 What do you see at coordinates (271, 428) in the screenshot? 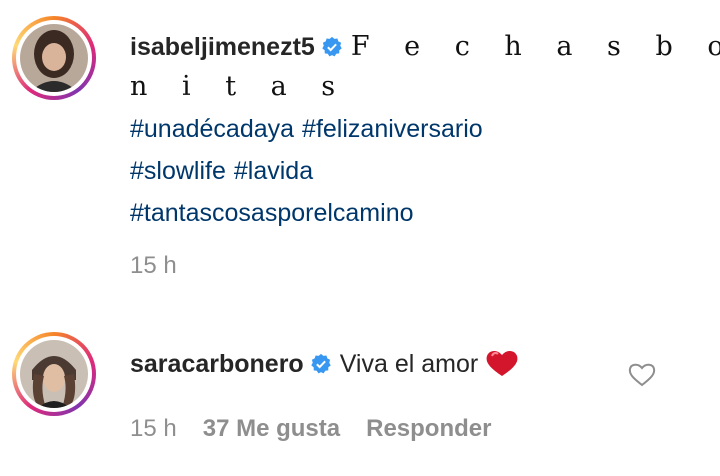
I see `likes-count: 37 Me gusta` at bounding box center [271, 428].